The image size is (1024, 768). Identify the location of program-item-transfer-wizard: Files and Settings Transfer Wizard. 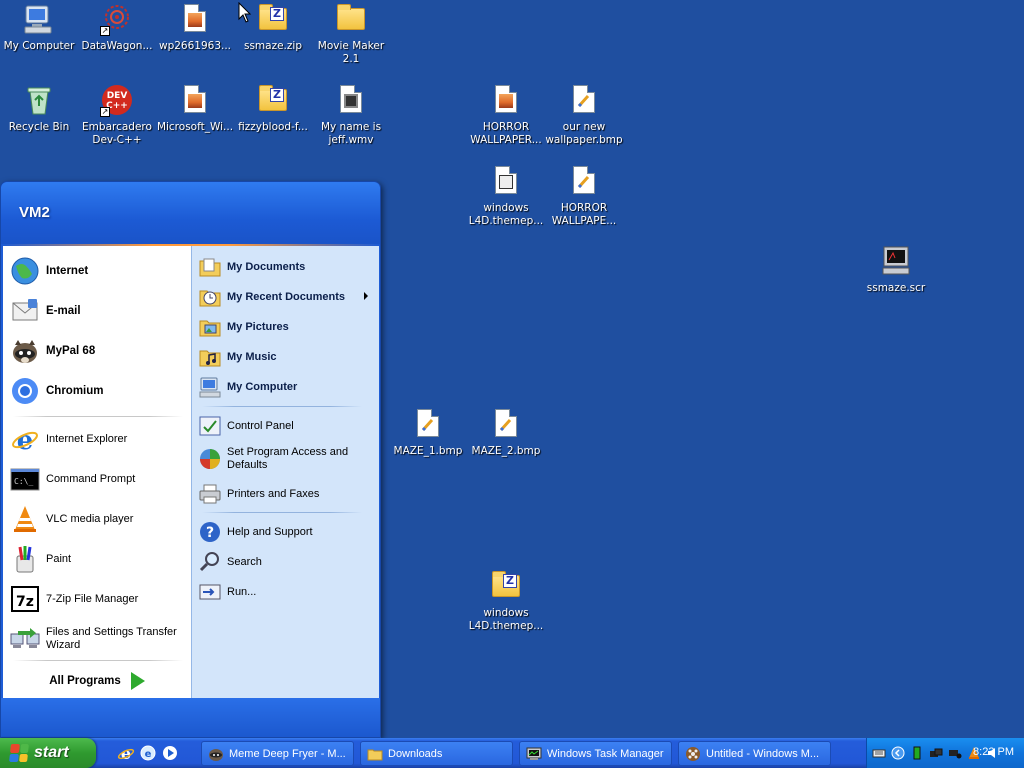
(98, 639).